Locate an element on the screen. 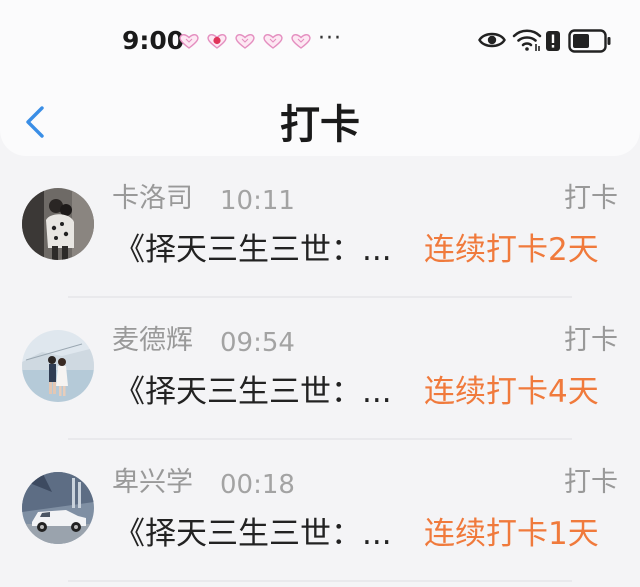 The height and width of the screenshot is (587, 640). divider is located at coordinates (320, 581).